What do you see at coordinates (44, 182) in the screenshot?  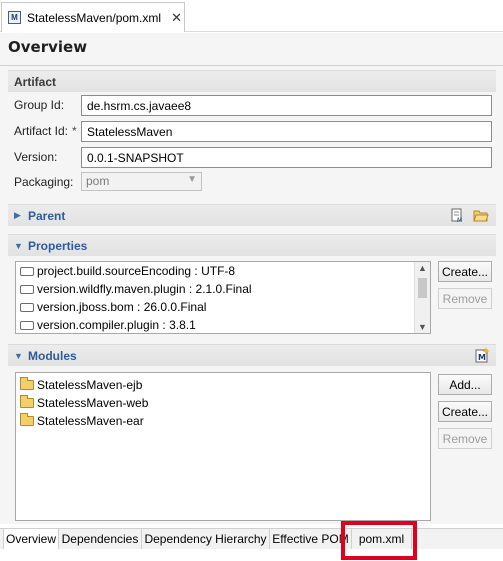 I see `packaging-label: Packaging:` at bounding box center [44, 182].